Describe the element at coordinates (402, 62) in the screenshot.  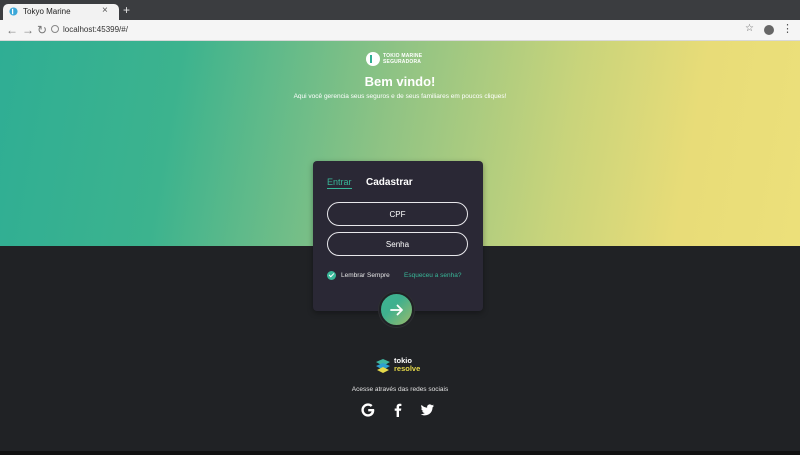
I see `logo-line-2: SEGURADORA` at that location.